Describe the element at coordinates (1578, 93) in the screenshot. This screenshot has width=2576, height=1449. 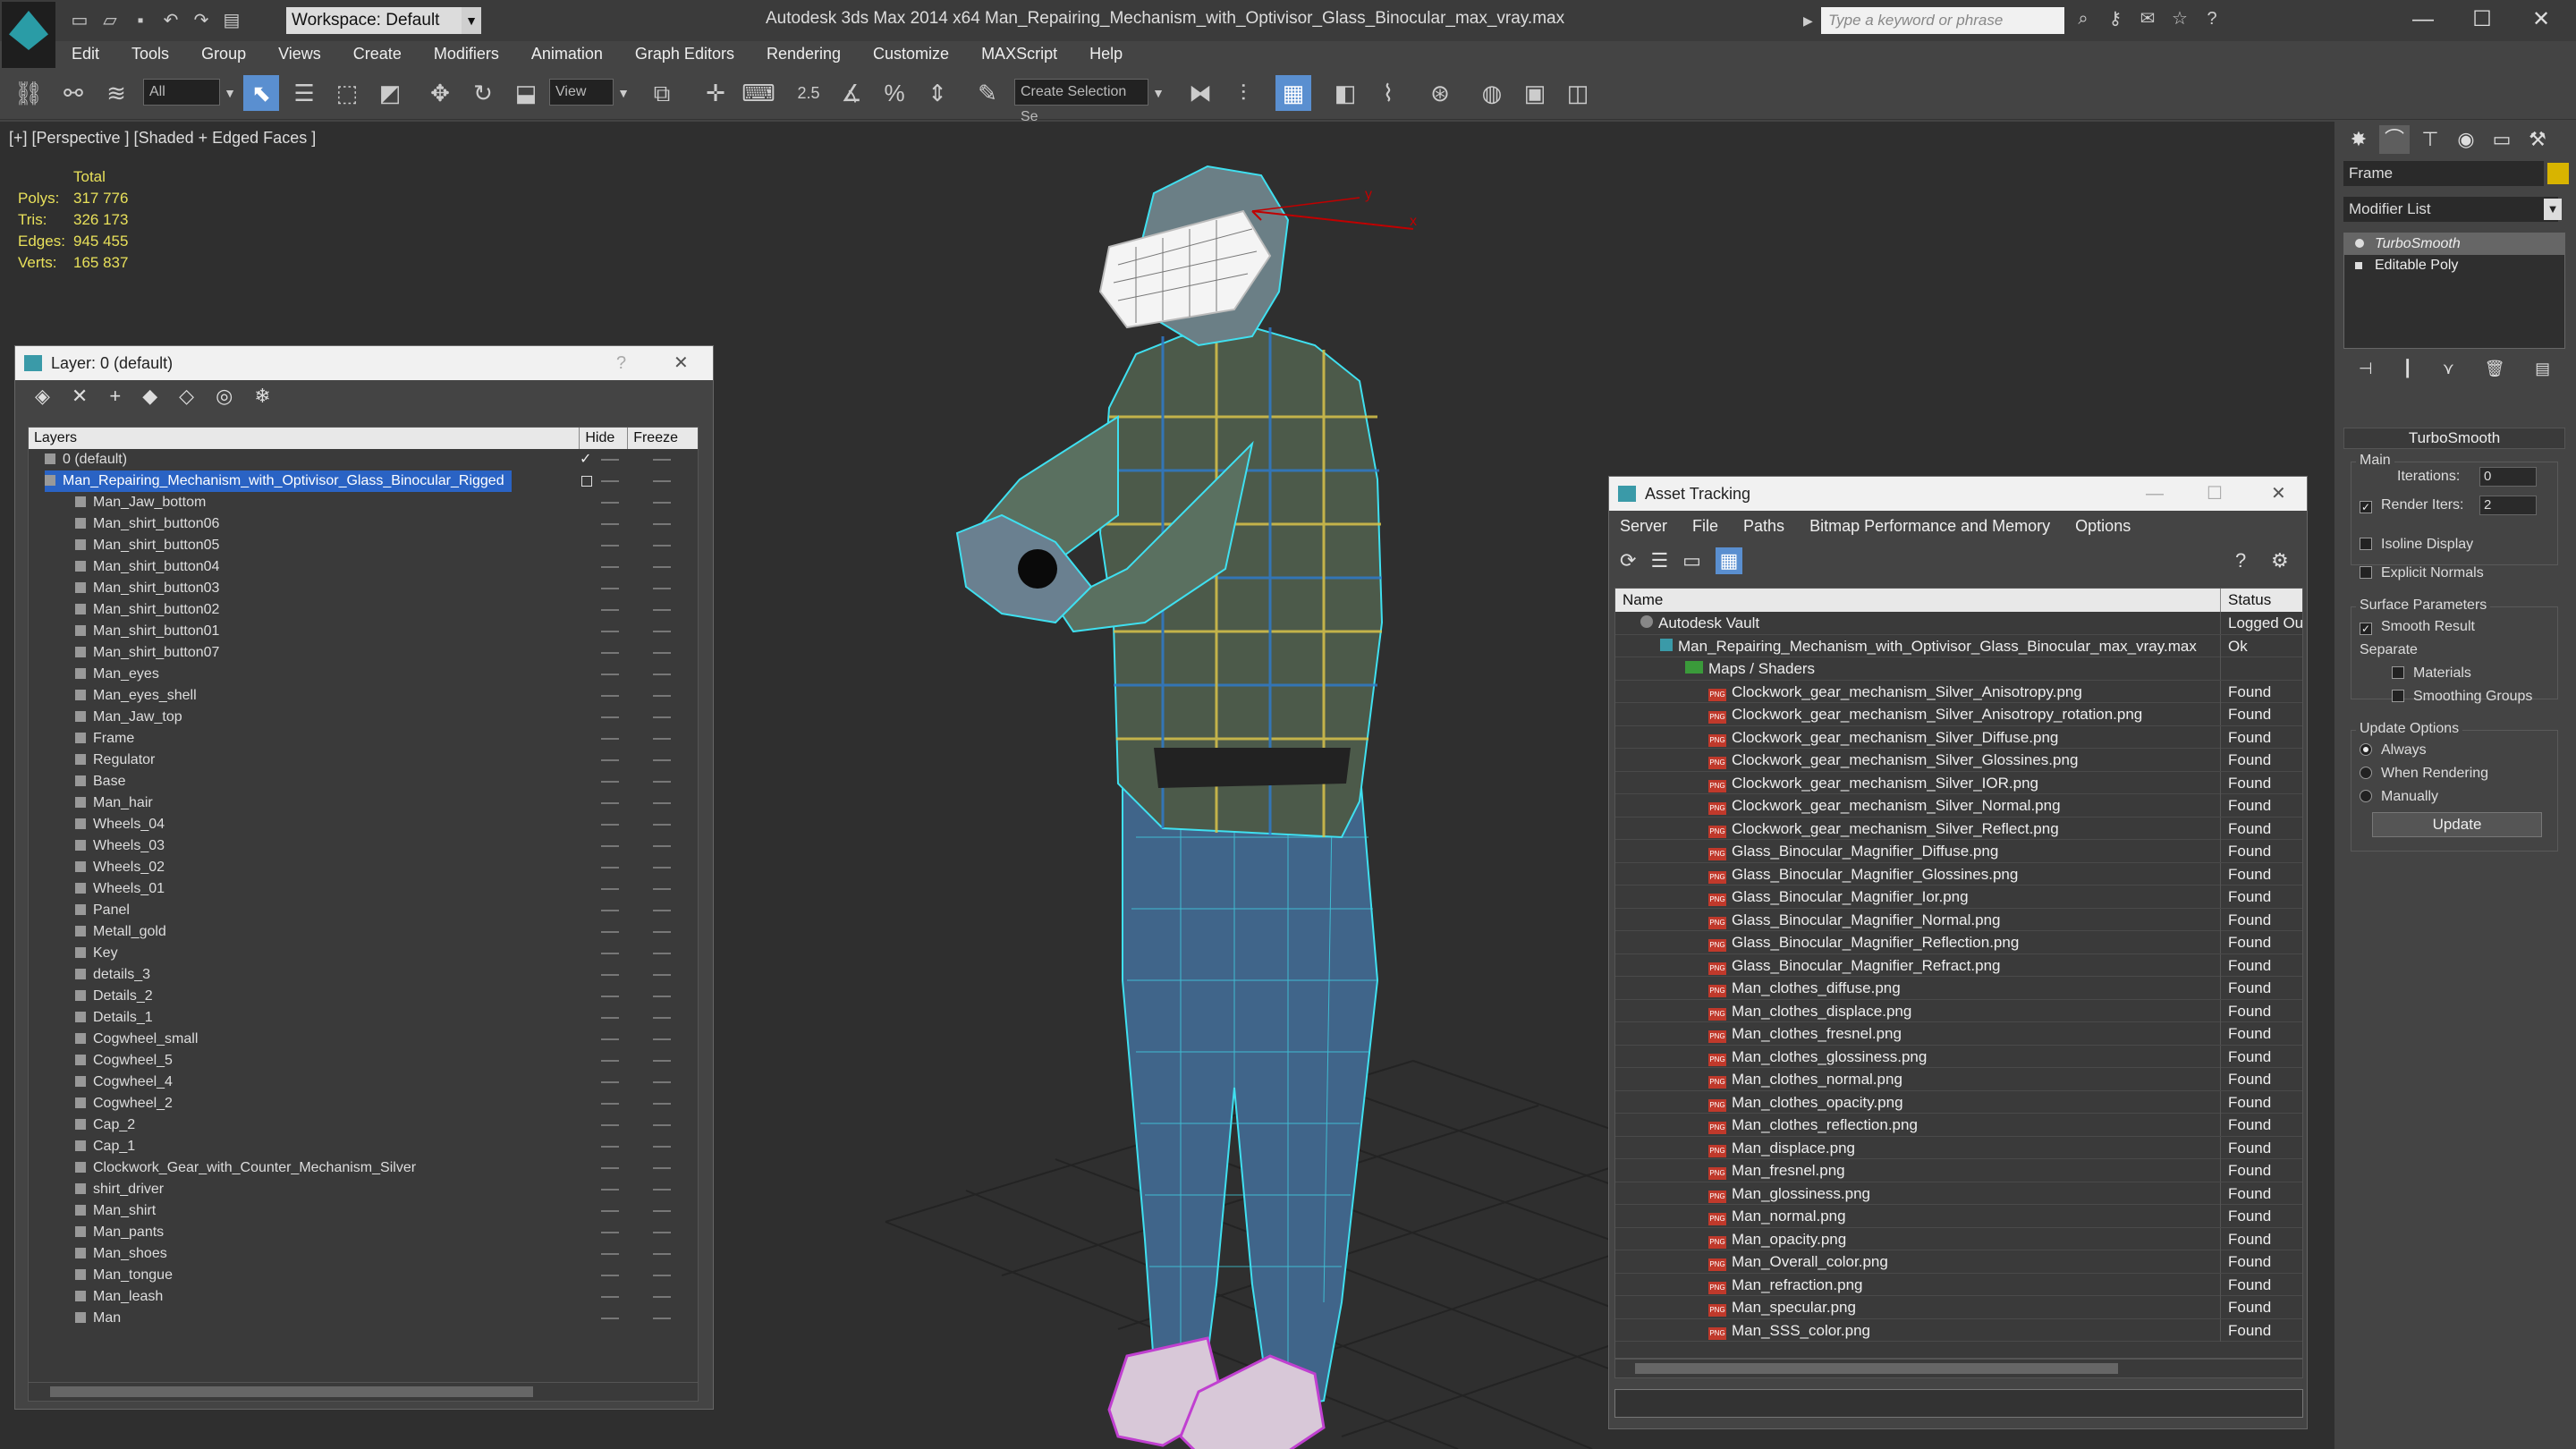
I see `rendered-frame-window-icon: ◫` at that location.